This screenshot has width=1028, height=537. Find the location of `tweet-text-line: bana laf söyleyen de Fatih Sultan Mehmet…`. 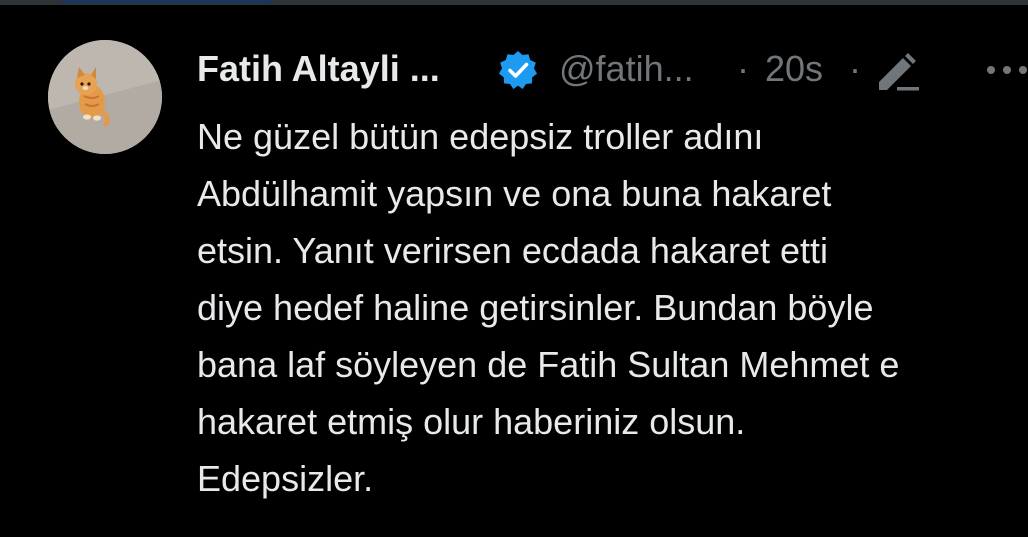

tweet-text-line: bana laf söyleyen de Fatih Sultan Mehmet… is located at coordinates (548, 364).